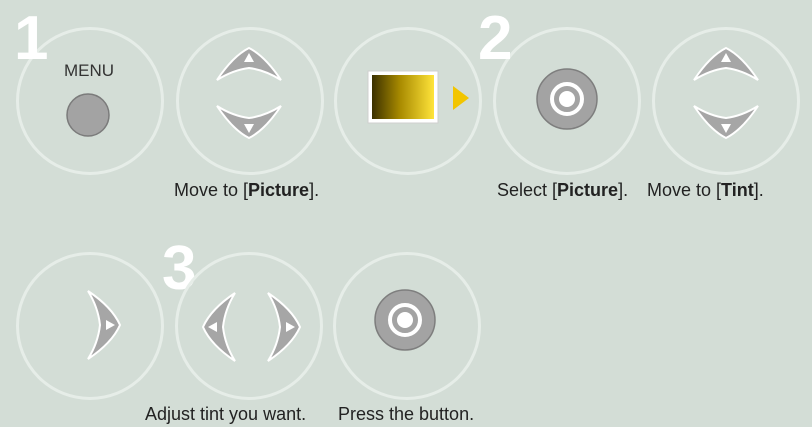 The height and width of the screenshot is (427, 812). Describe the element at coordinates (495, 38) in the screenshot. I see `step-number-2: 2` at that location.